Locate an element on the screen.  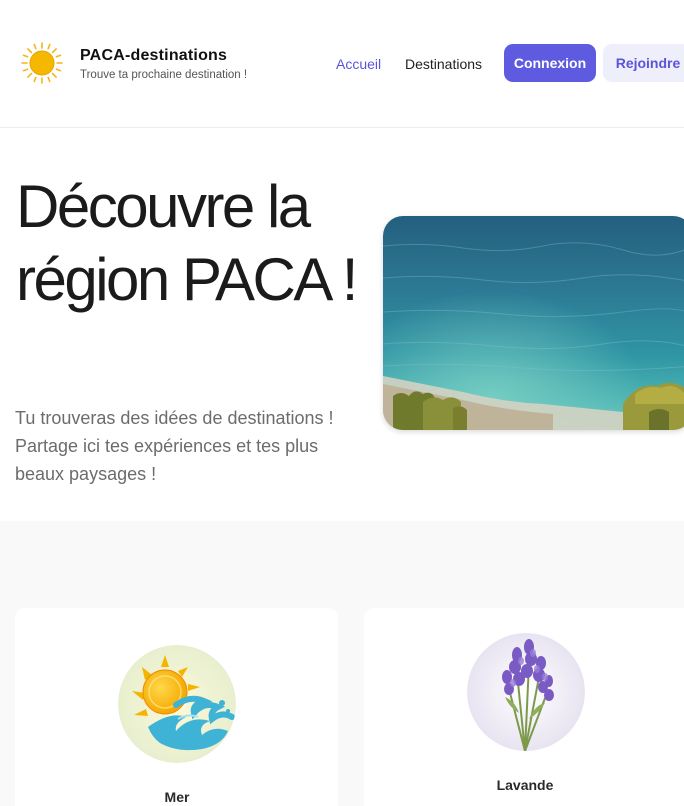
join-button: Rejoindre is located at coordinates (643, 63).